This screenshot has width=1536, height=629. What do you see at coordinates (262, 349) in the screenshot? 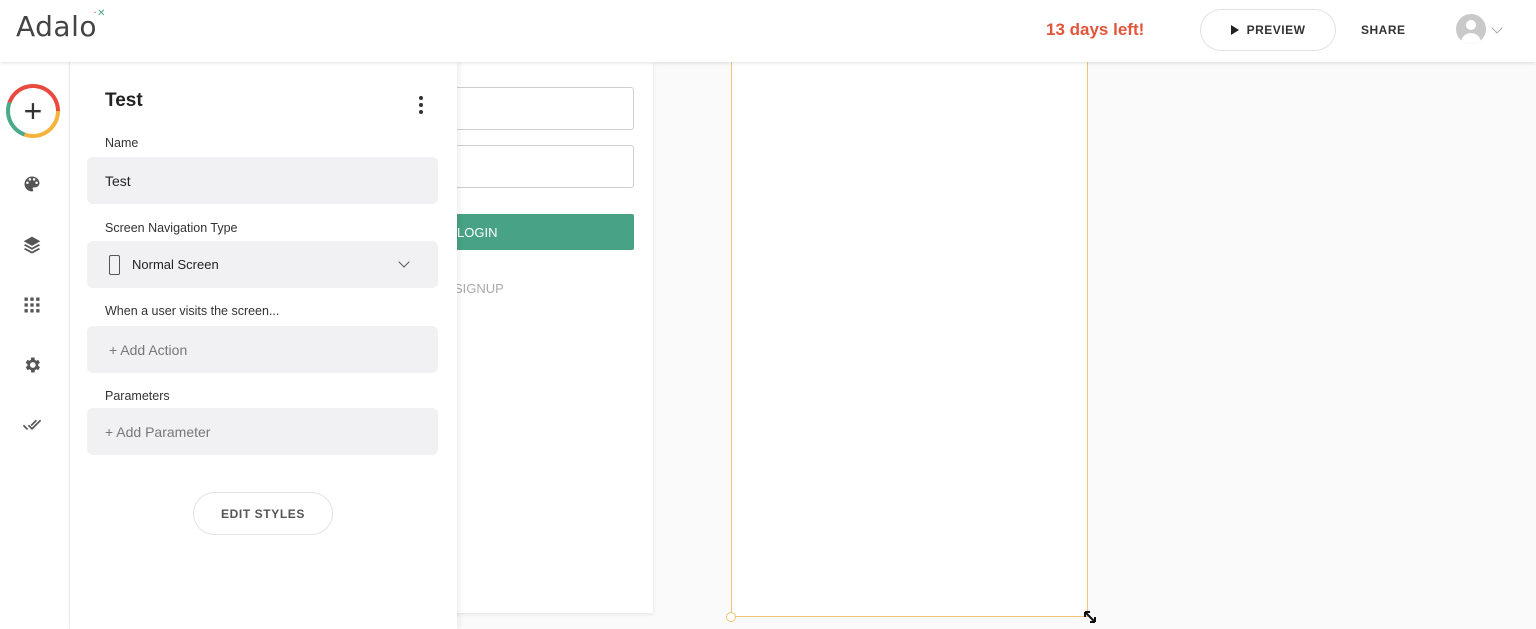
I see `add-action-button: + Add Action` at bounding box center [262, 349].